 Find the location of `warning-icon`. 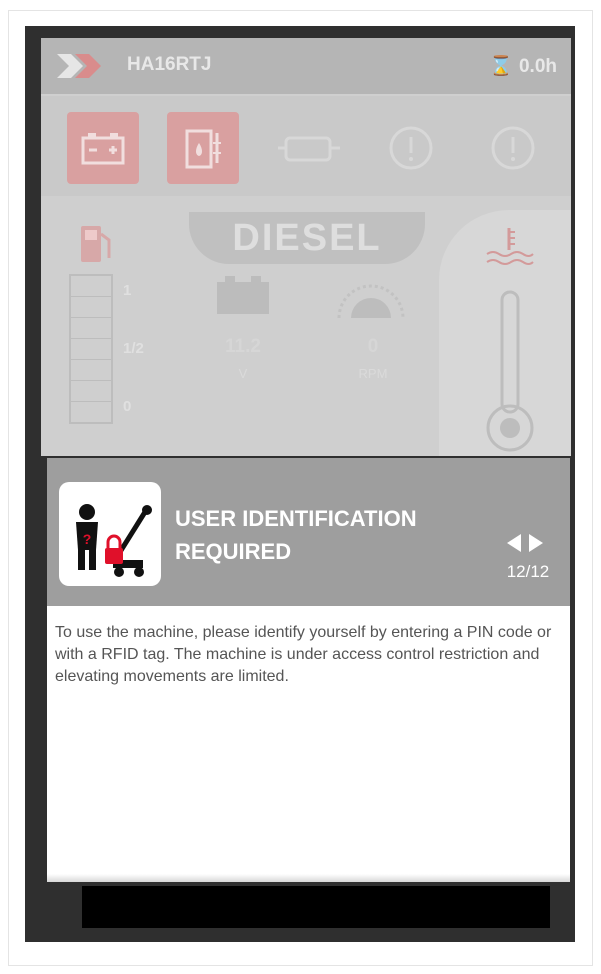

warning-icon is located at coordinates (411, 148).